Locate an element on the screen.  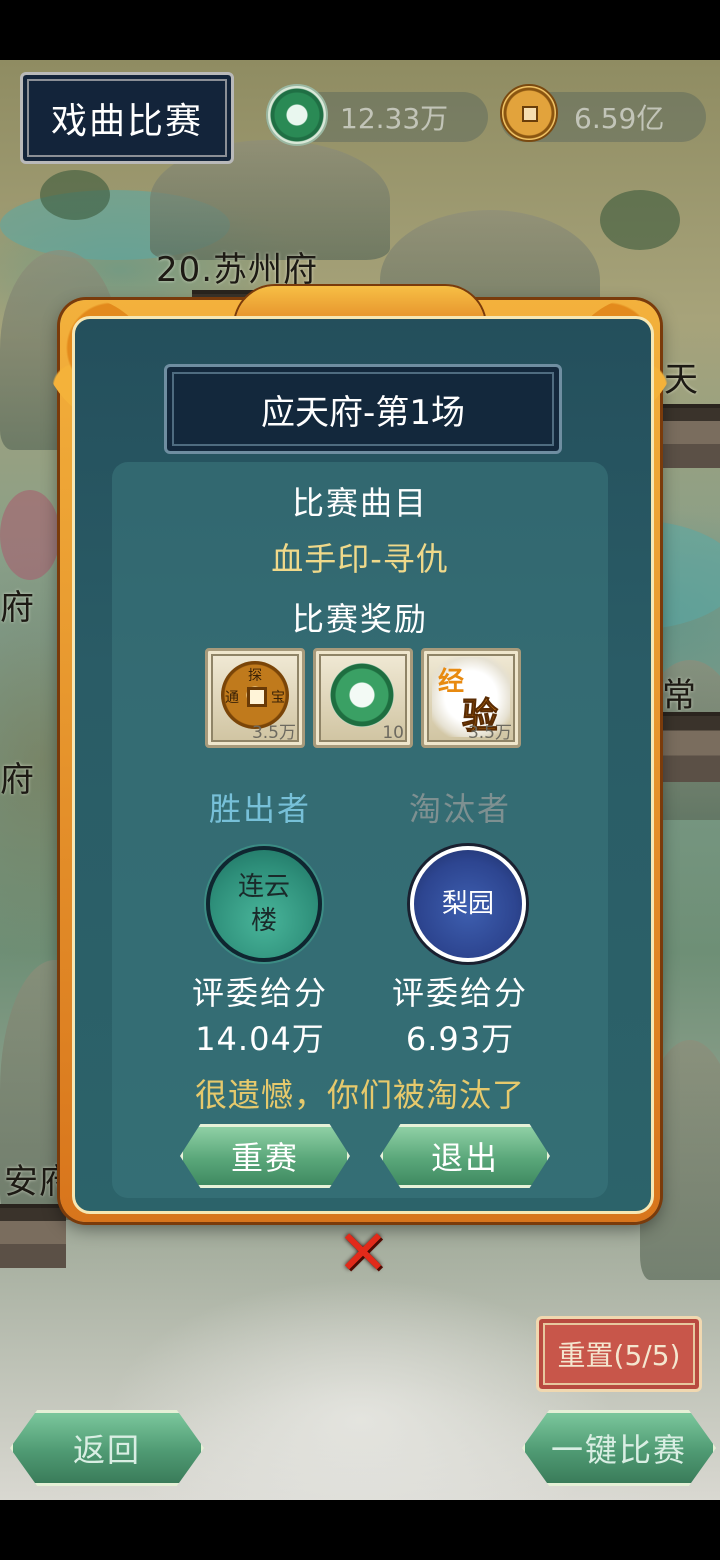
exp-char: 经 is located at coordinates (451, 682).